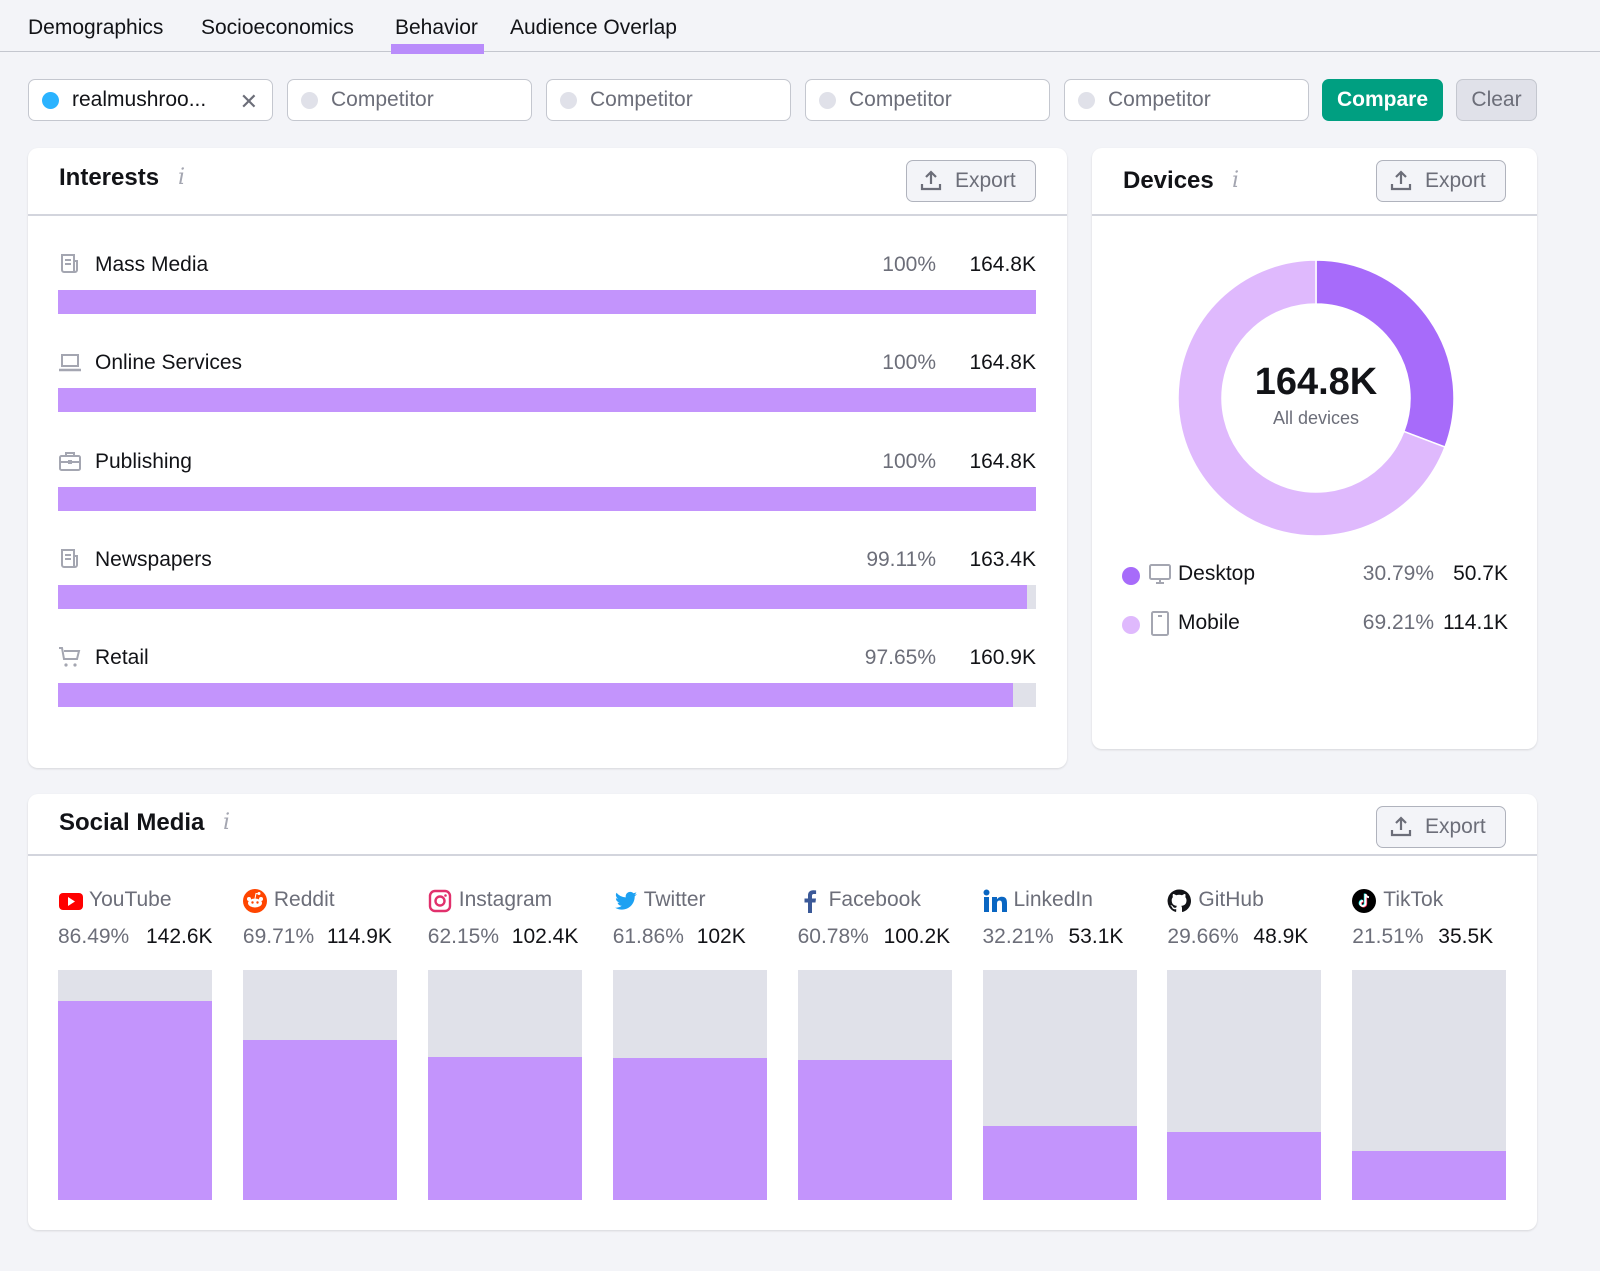  What do you see at coordinates (440, 901) in the screenshot?
I see `instagram-icon` at bounding box center [440, 901].